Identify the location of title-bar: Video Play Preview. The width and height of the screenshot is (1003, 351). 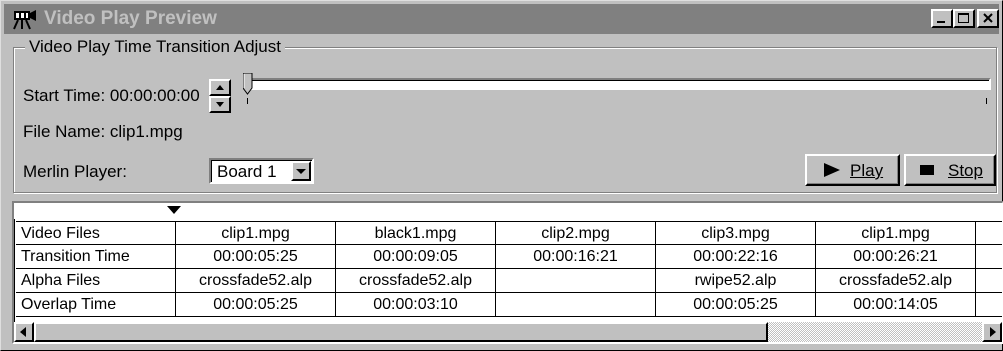
(501, 19).